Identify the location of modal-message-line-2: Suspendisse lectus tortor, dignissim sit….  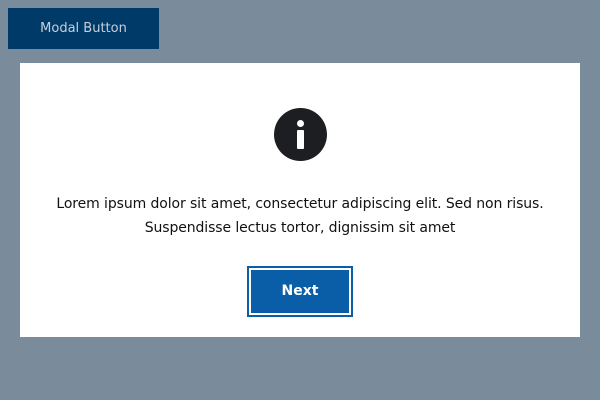
(300, 228).